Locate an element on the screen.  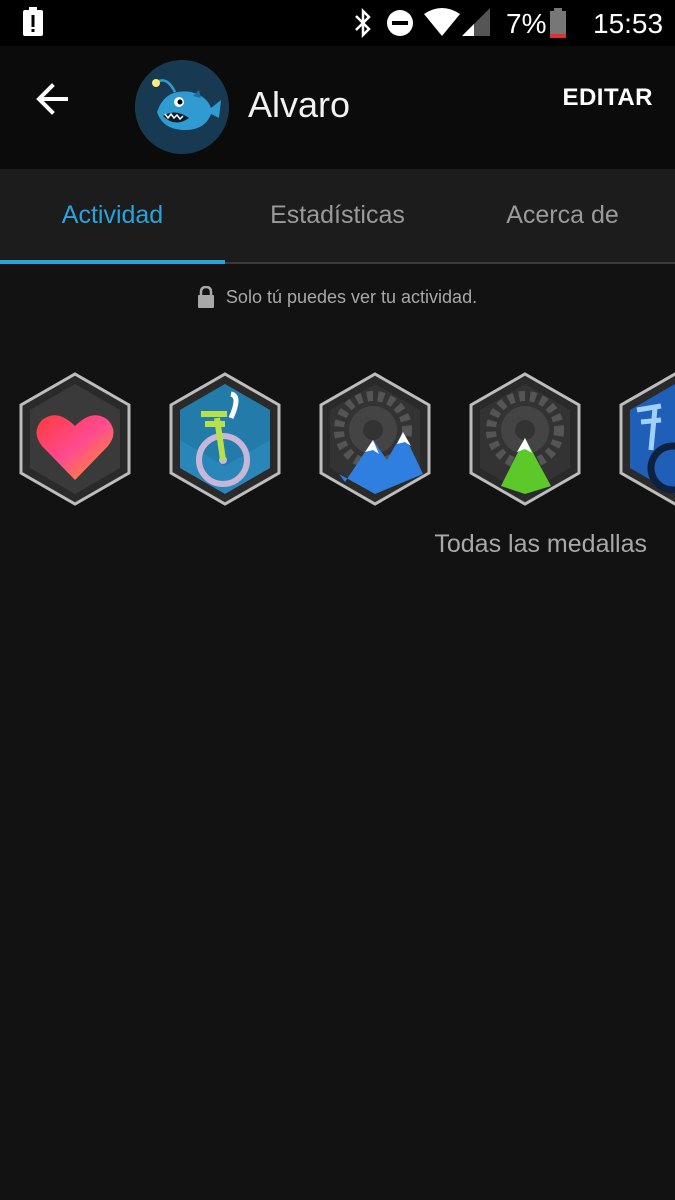
tab-label: Estadísticas is located at coordinates (337, 215).